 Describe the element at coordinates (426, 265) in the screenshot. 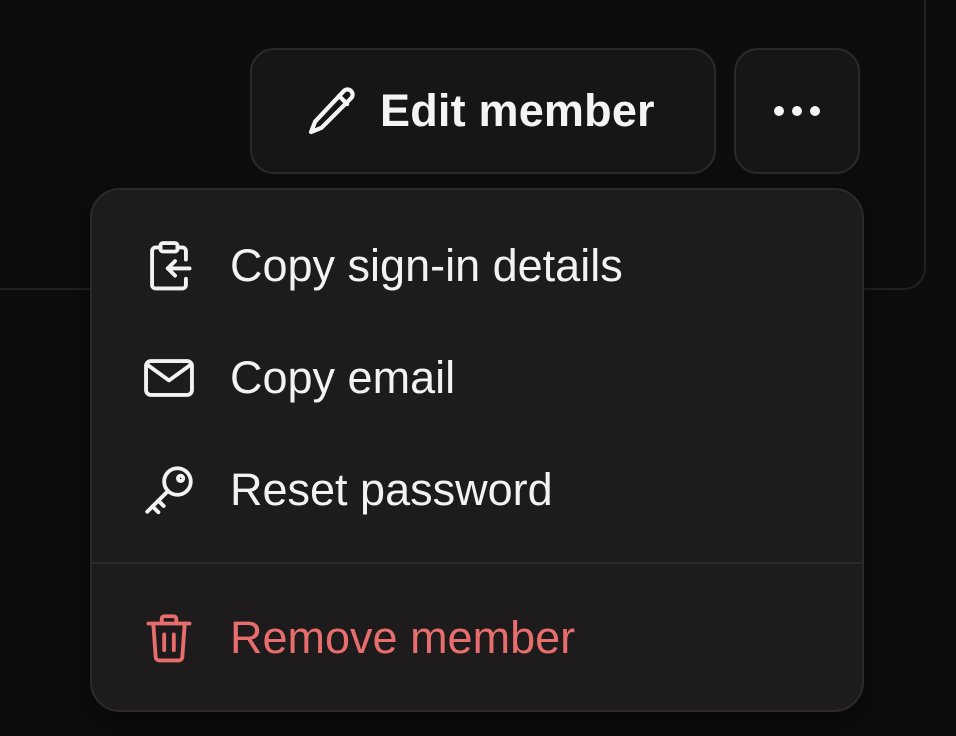

I see `menu-item-label: Copy sign-in details` at that location.